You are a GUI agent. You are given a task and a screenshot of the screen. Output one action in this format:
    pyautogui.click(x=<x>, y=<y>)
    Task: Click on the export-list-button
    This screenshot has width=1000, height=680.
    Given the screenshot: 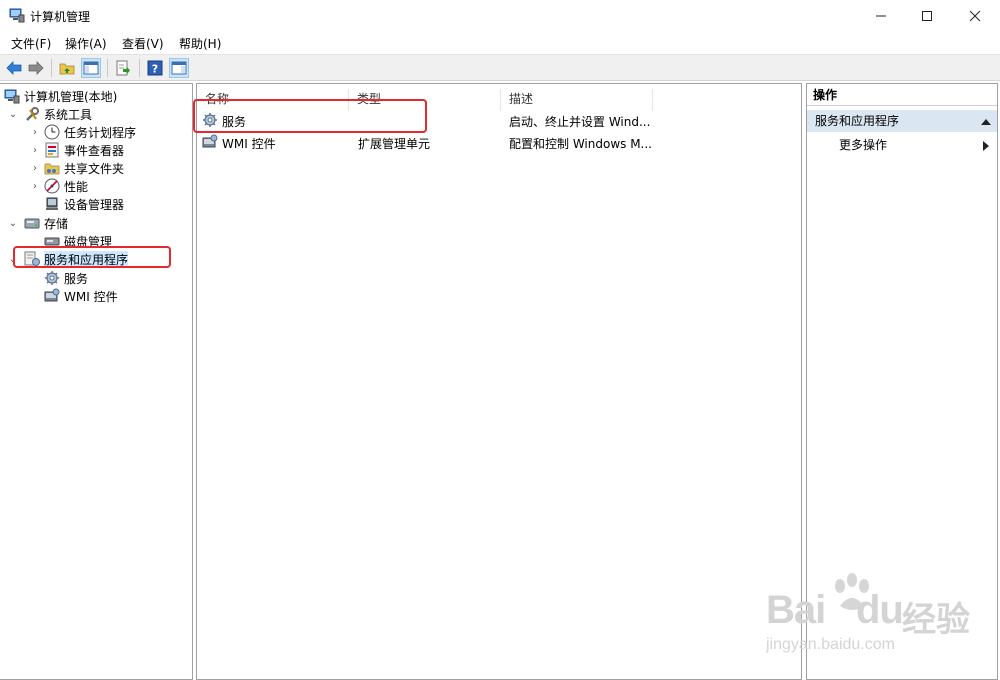 What is the action you would take?
    pyautogui.click(x=123, y=68)
    